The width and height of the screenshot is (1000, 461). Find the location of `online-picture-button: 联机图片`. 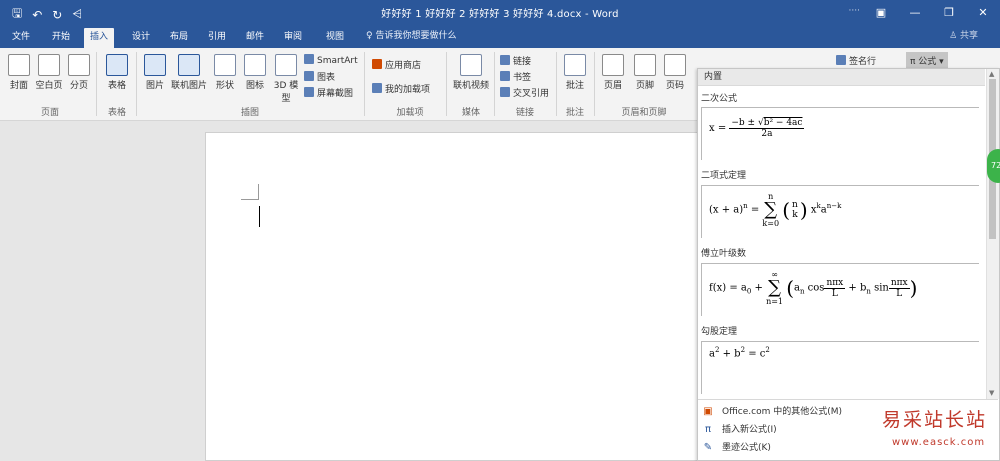

online-picture-button: 联机图片 is located at coordinates (189, 72).